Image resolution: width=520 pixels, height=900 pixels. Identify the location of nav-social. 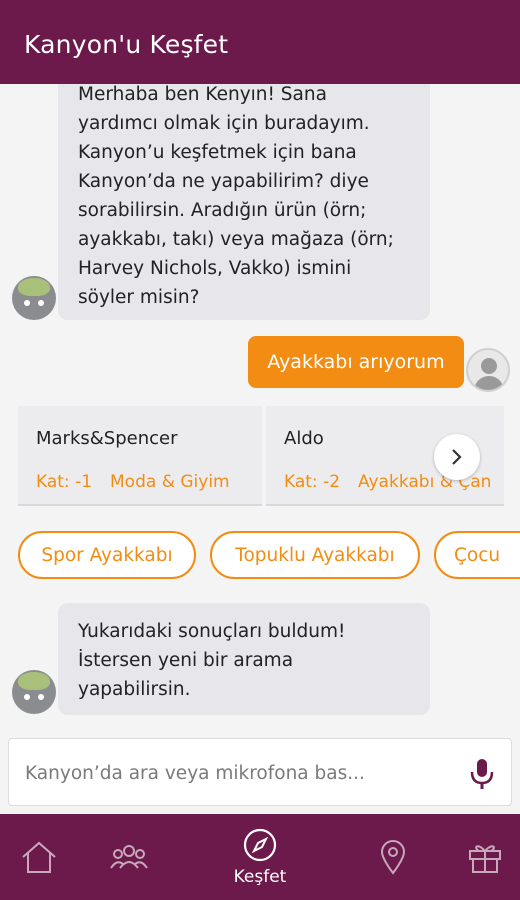
(129, 857).